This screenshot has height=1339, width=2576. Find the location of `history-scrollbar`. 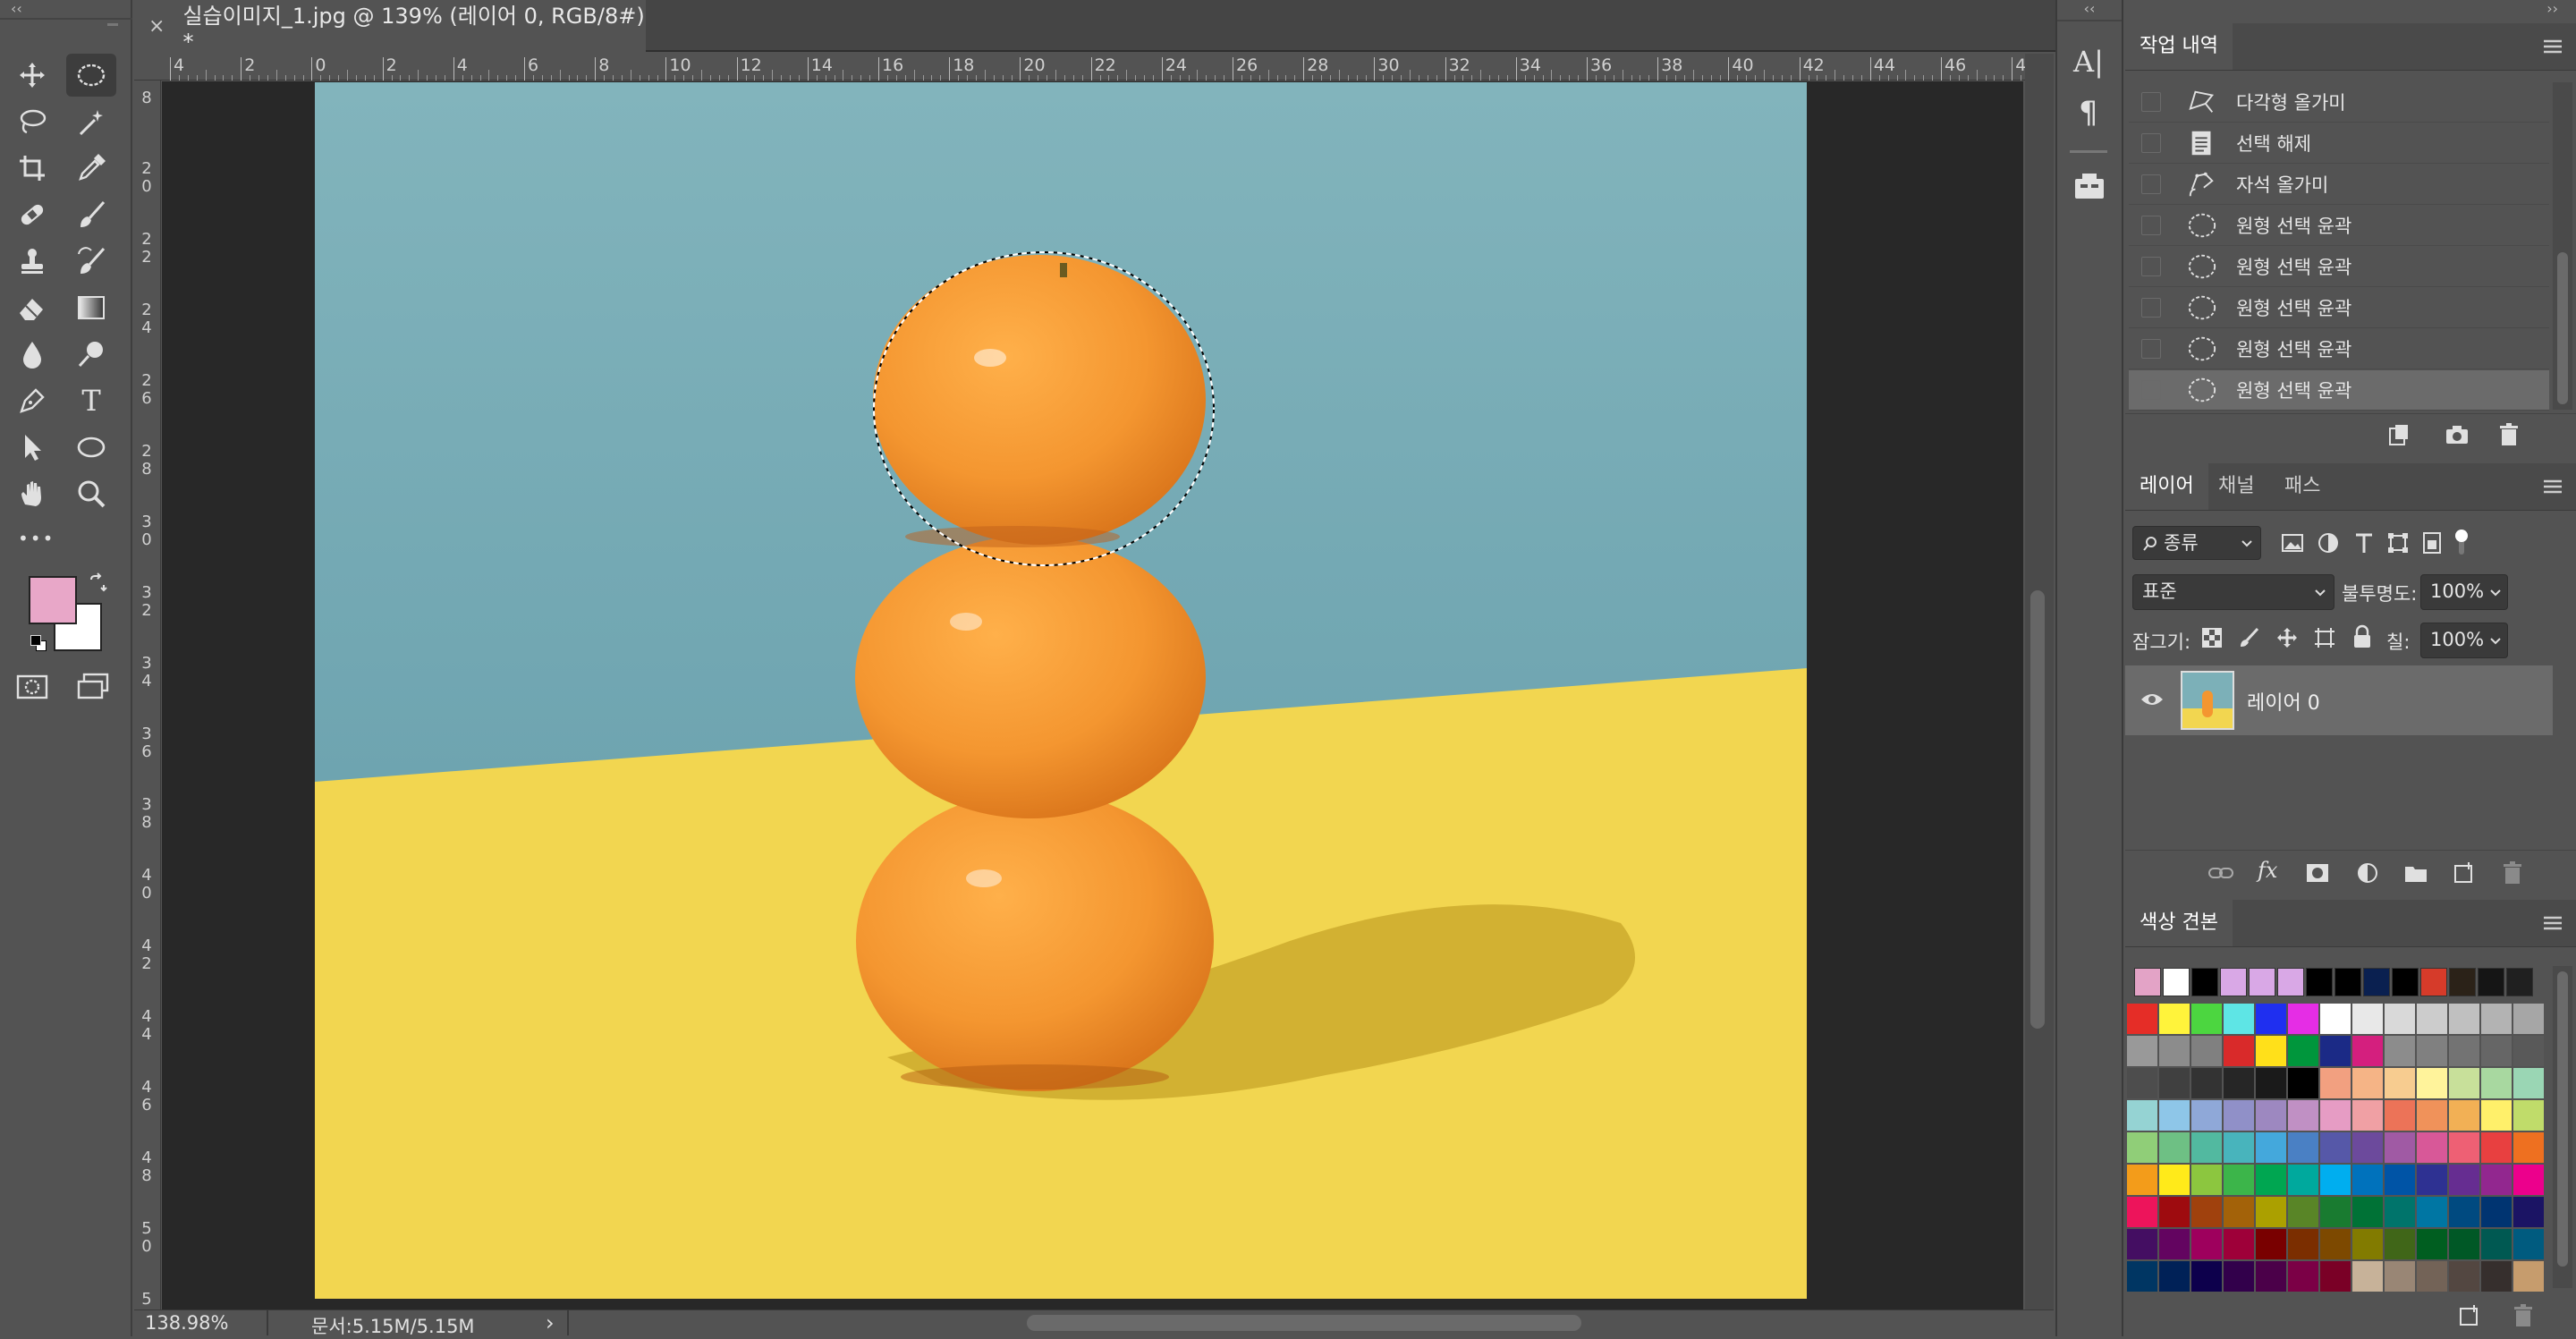

history-scrollbar is located at coordinates (2562, 246).